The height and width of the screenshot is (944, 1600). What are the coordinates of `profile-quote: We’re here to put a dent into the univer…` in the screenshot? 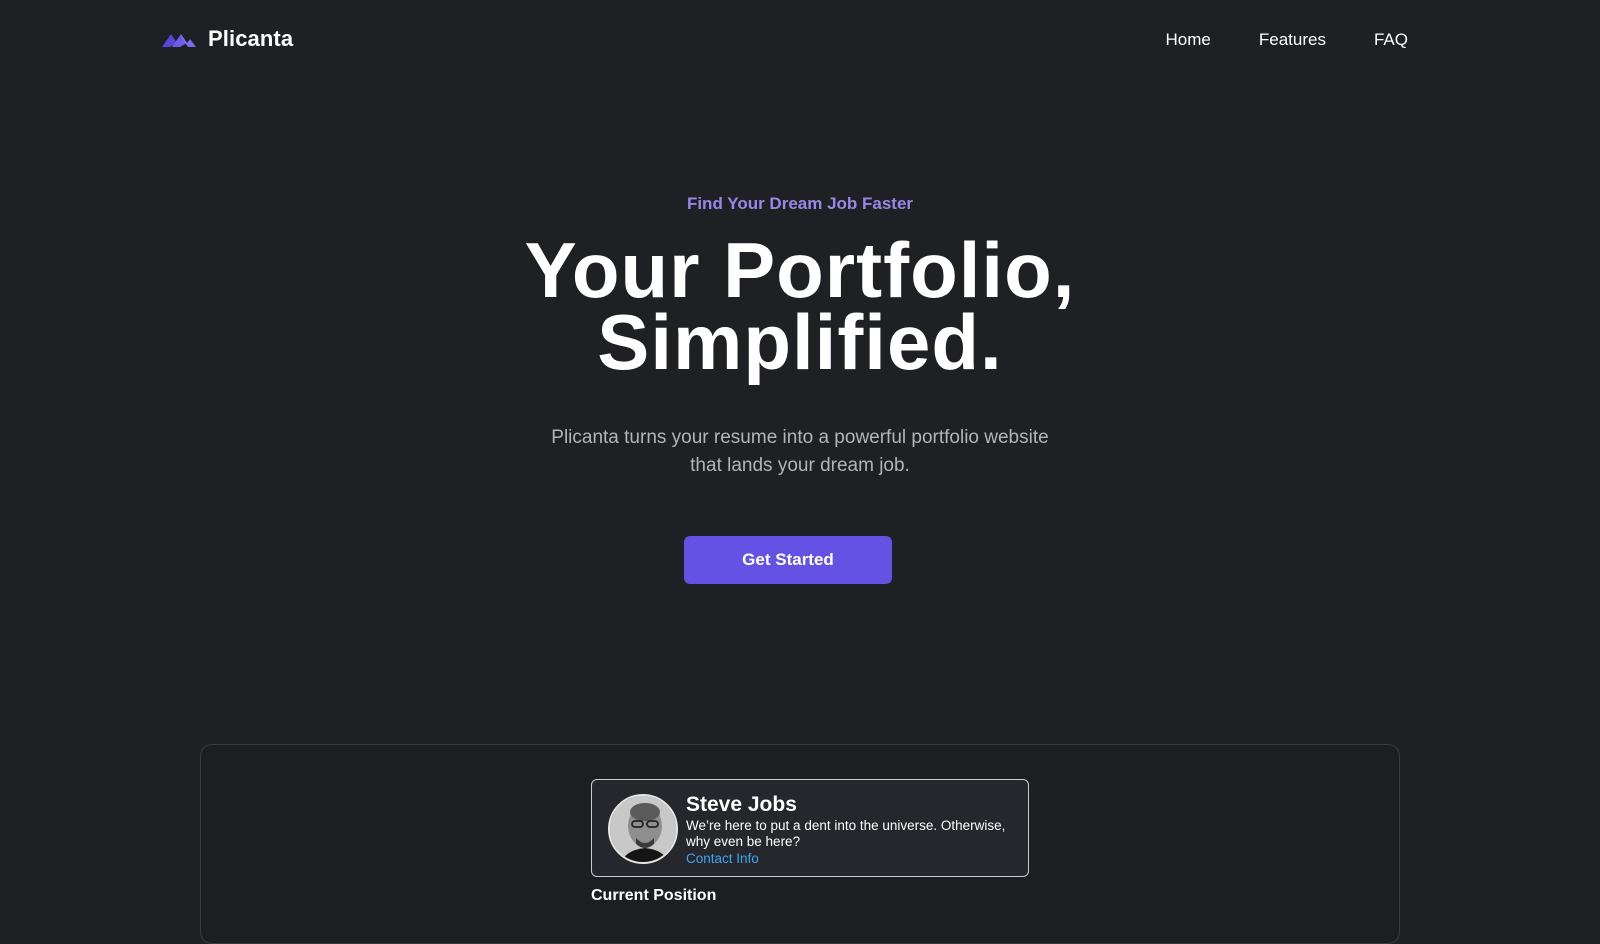 It's located at (846, 833).